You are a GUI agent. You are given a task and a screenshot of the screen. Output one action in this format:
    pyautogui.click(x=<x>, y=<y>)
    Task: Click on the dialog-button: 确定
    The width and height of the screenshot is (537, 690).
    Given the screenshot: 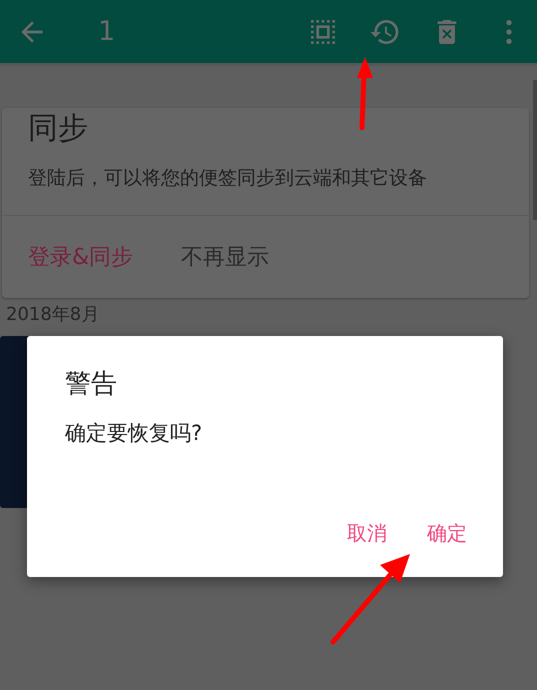 What is the action you would take?
    pyautogui.click(x=447, y=533)
    